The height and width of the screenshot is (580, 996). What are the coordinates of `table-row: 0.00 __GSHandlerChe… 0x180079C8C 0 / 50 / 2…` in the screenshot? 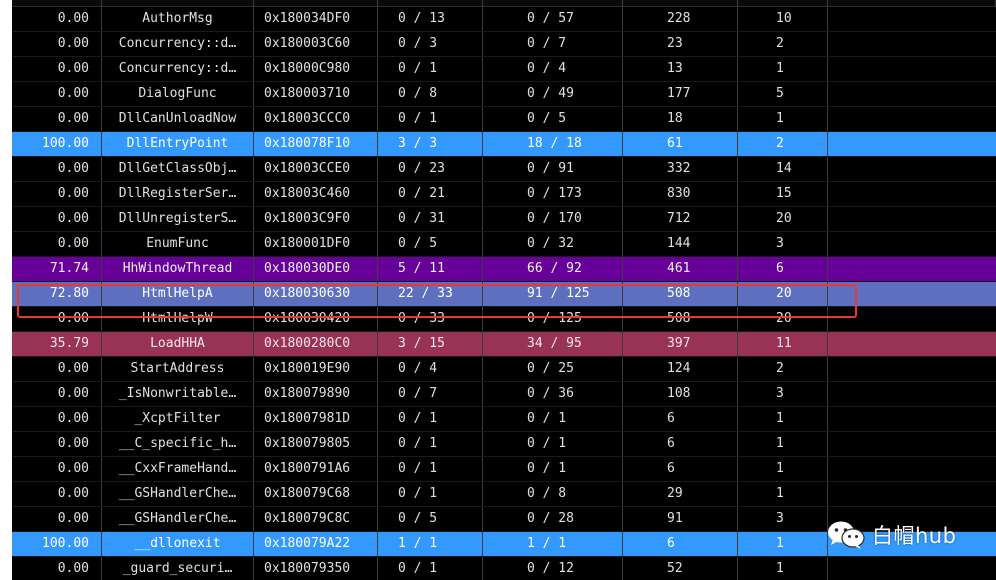 It's located at (504, 519).